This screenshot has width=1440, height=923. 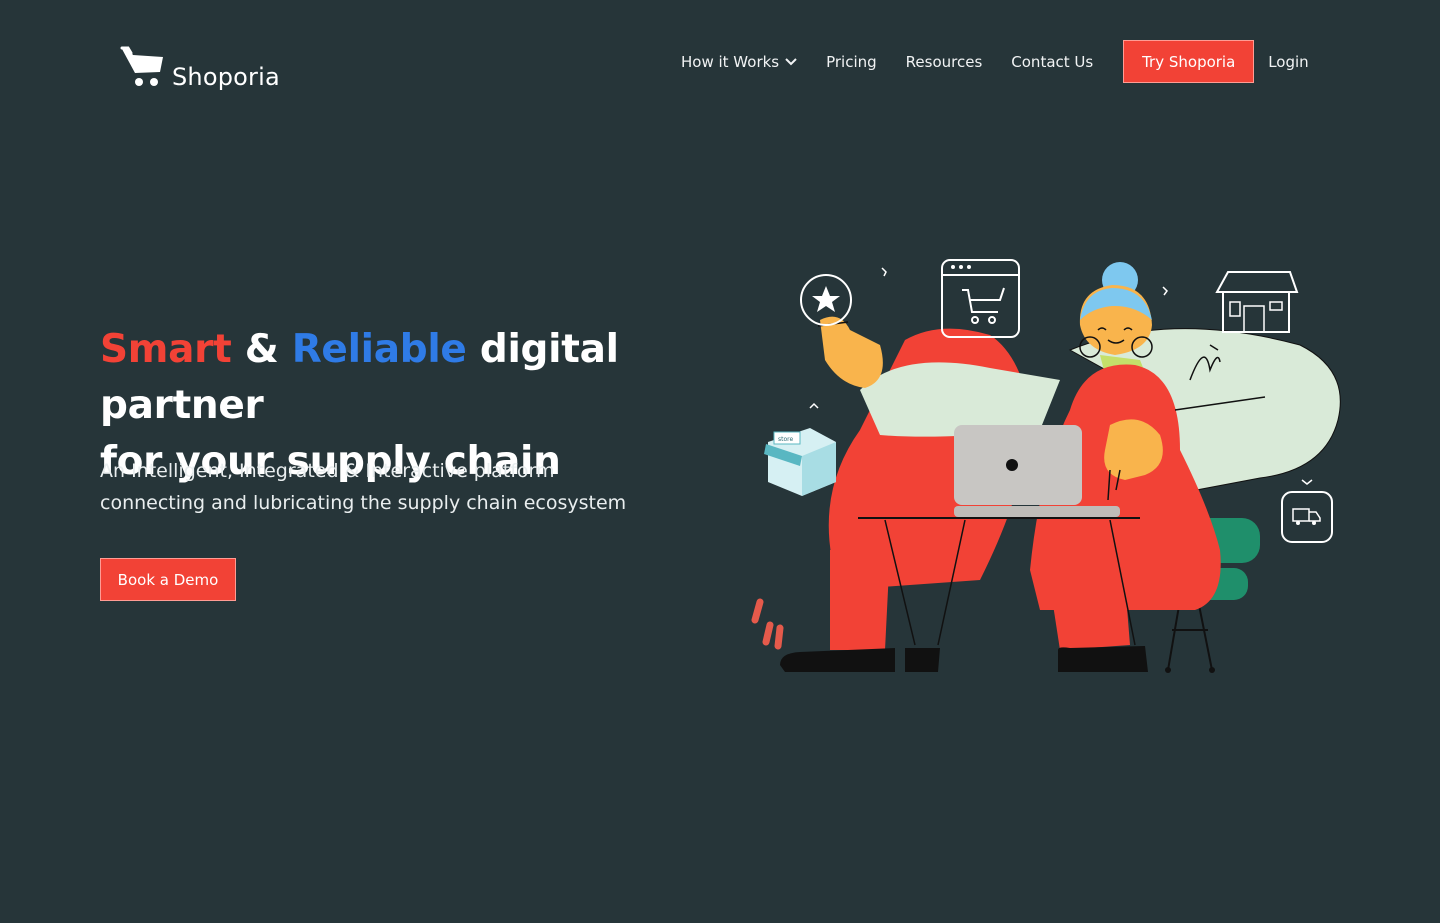 I want to click on delivery-truck-icon, so click(x=1307, y=511).